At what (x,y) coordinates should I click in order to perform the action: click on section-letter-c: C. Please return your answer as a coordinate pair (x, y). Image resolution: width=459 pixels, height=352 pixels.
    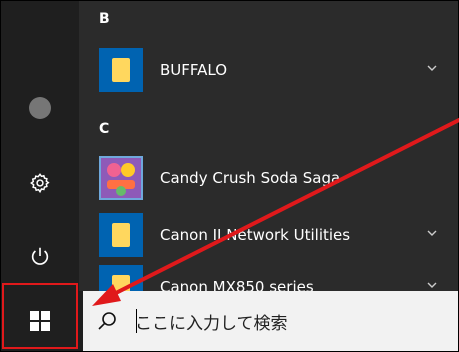
    Looking at the image, I should click on (104, 129).